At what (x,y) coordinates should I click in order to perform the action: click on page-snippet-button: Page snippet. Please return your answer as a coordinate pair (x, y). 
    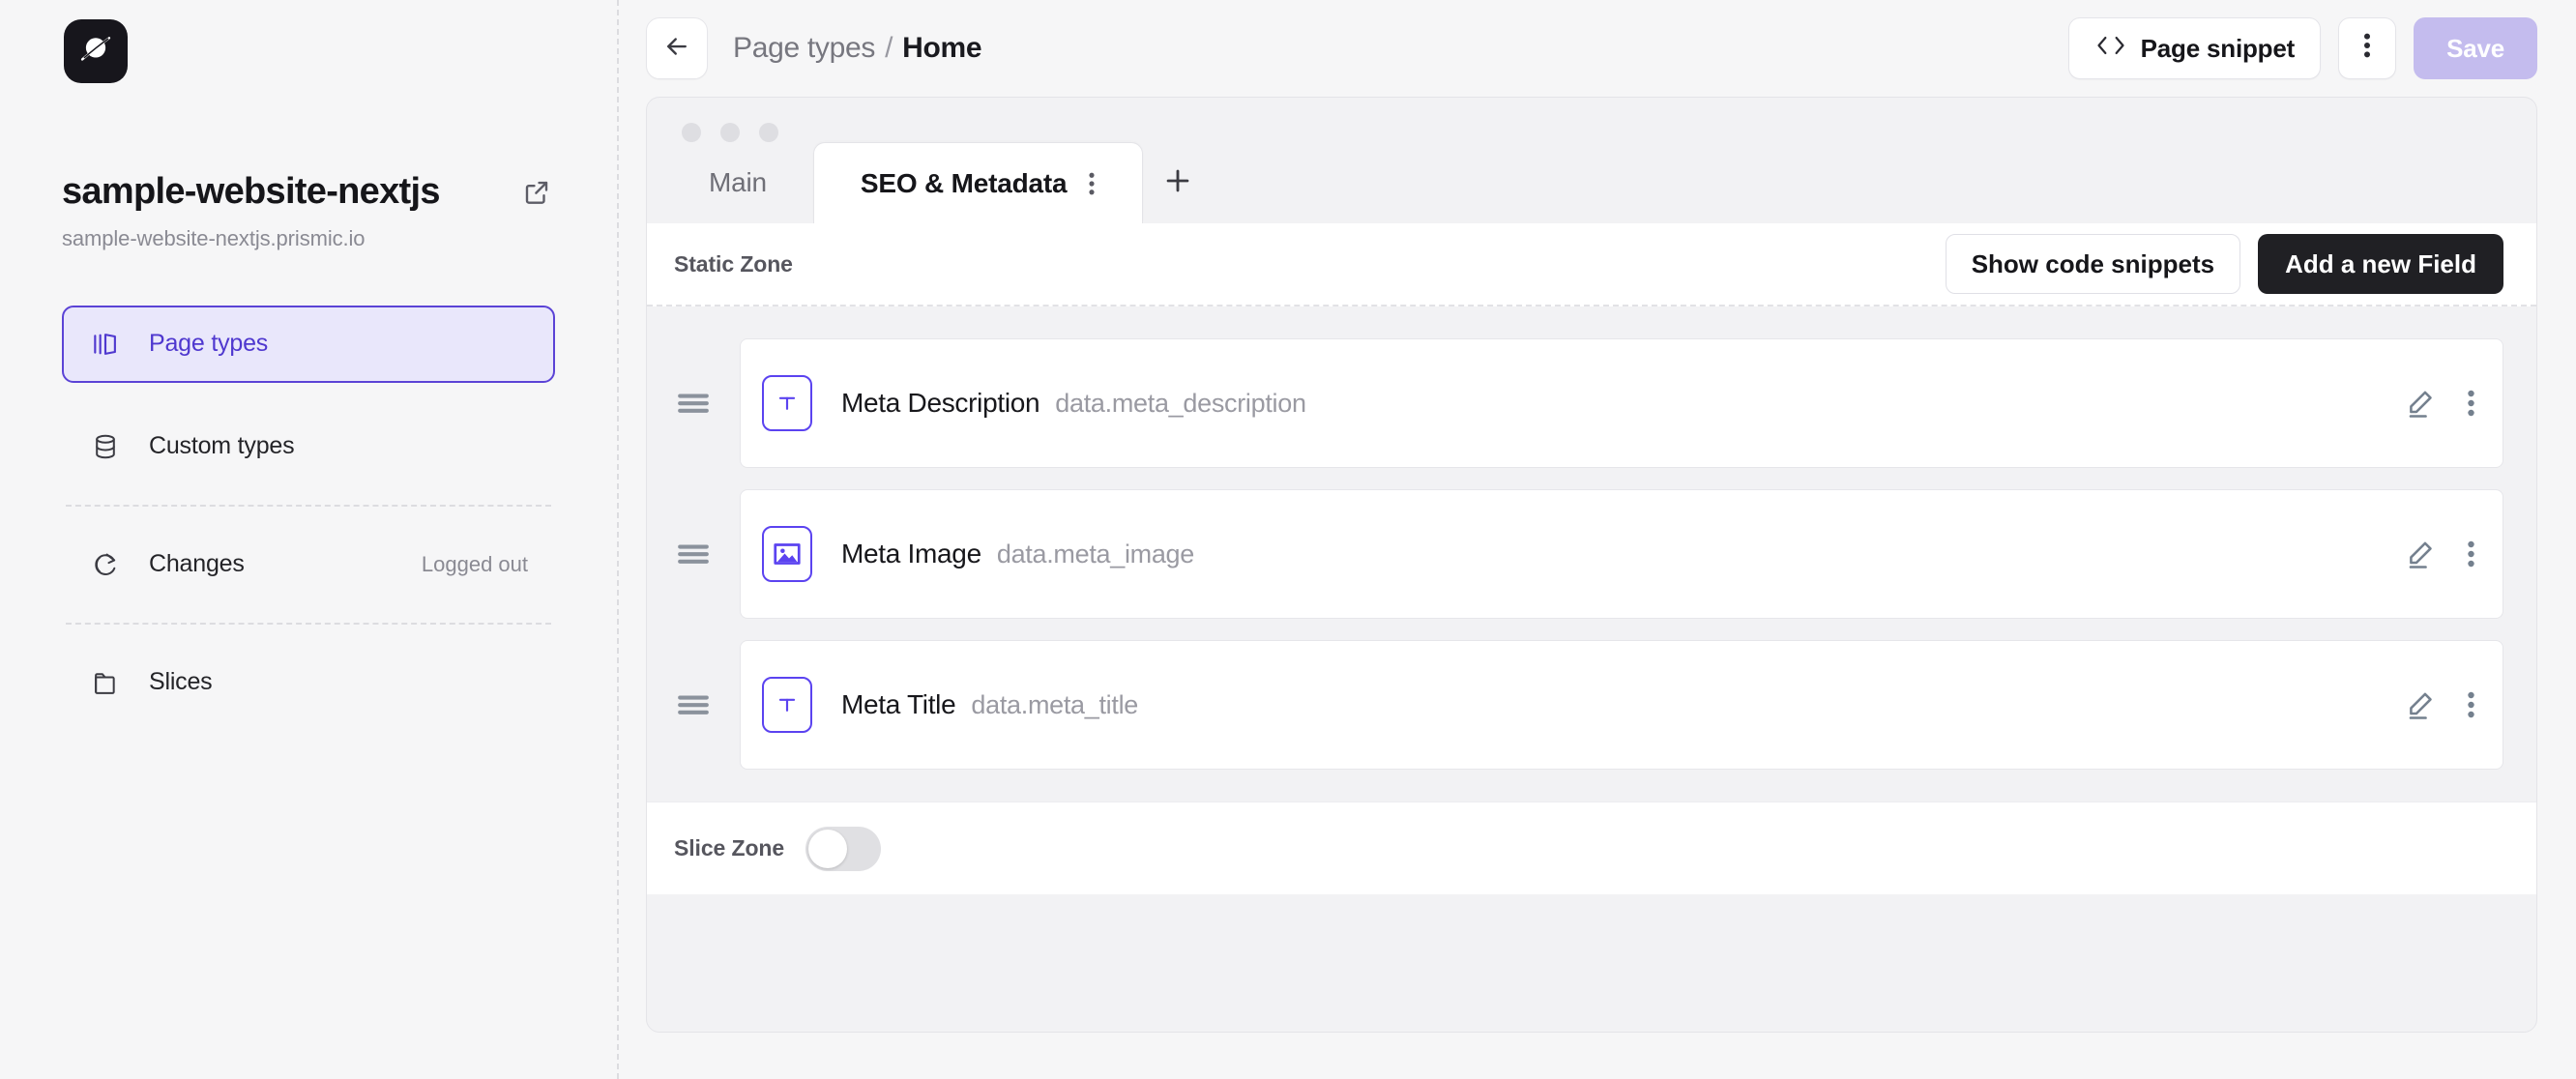
    Looking at the image, I should click on (2194, 48).